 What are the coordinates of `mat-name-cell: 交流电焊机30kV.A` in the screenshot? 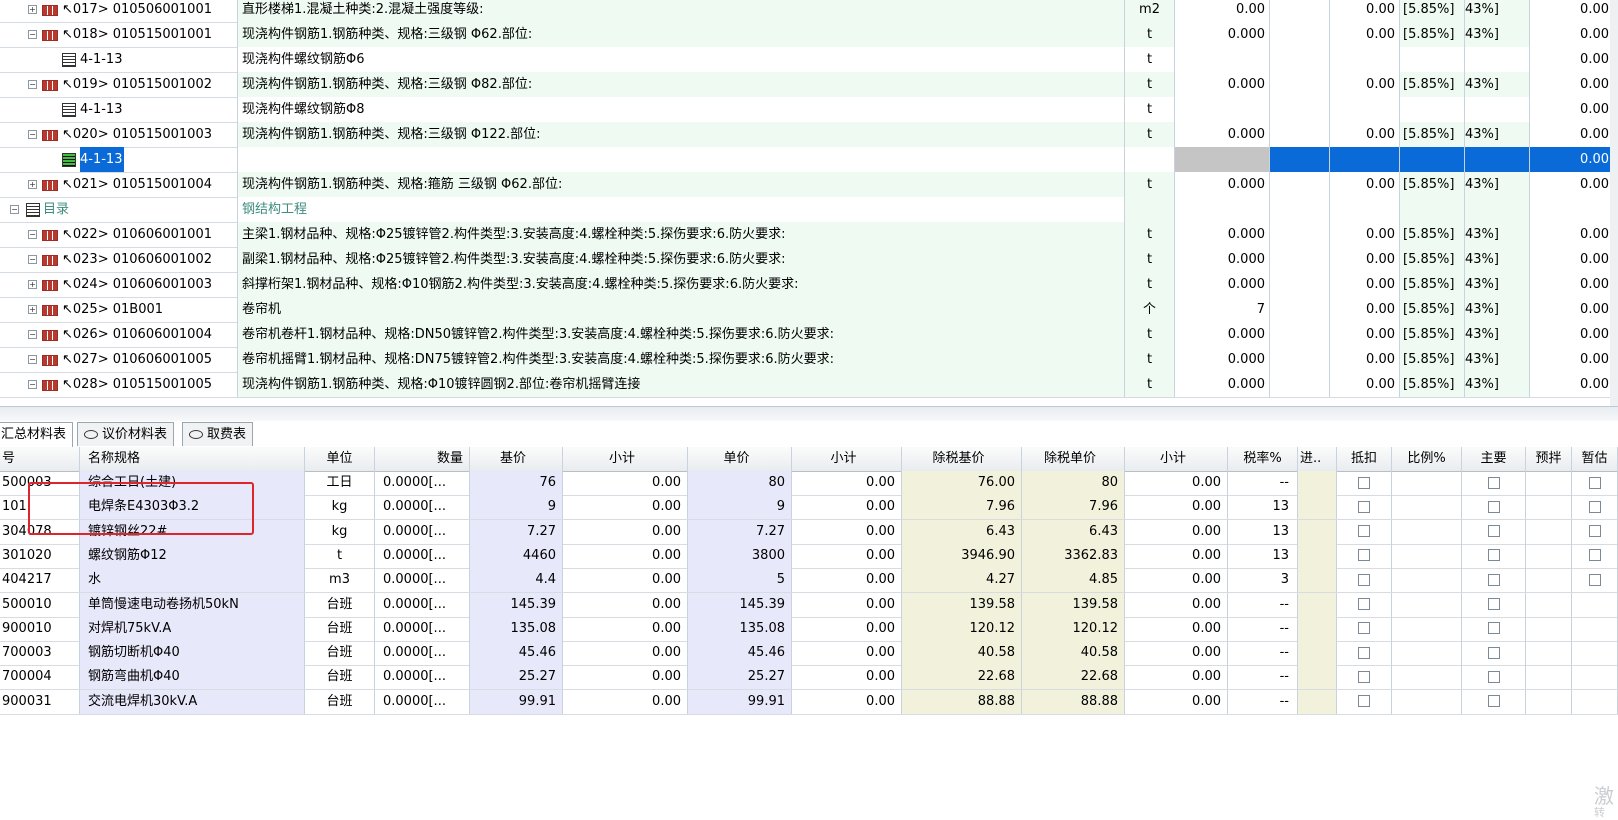 It's located at (192, 701).